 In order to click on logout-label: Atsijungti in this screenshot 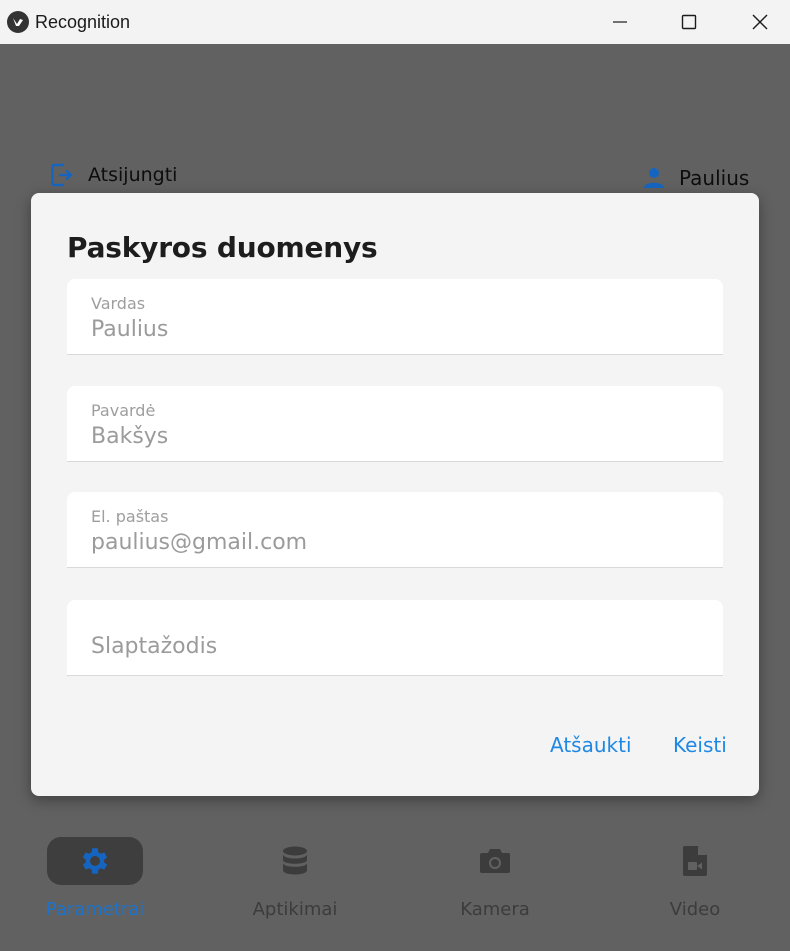, I will do `click(133, 175)`.